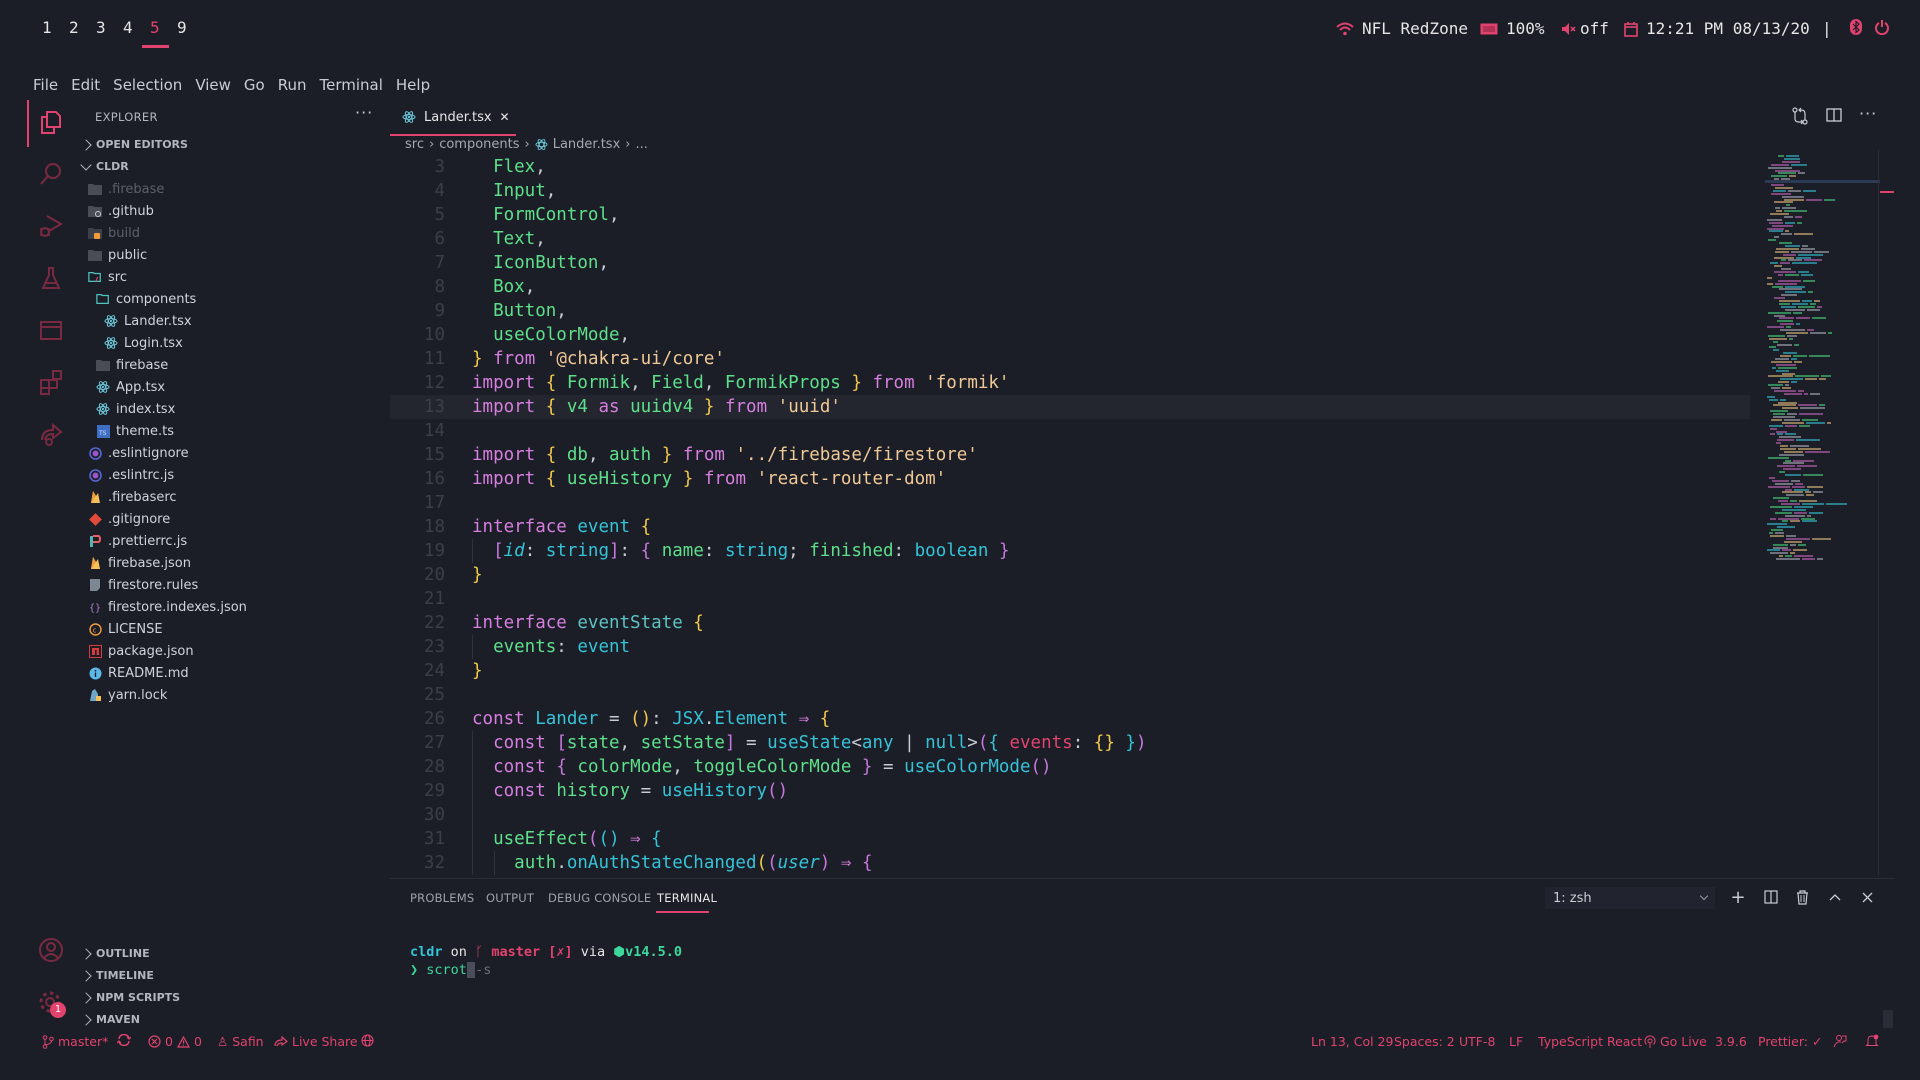 Image resolution: width=1920 pixels, height=1080 pixels. Describe the element at coordinates (143, 343) in the screenshot. I see `tree-item: Login.tsx` at that location.